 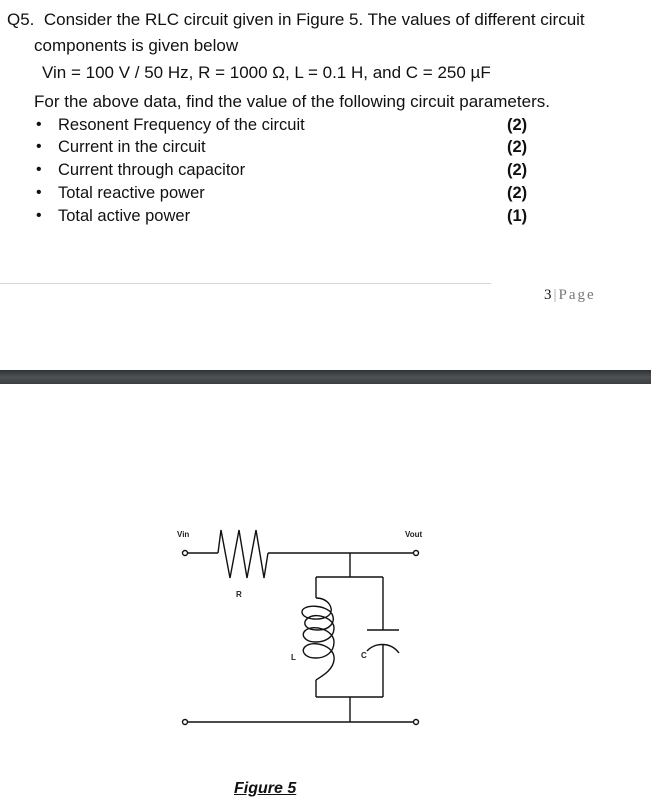 What do you see at coordinates (185, 722) in the screenshot?
I see `ground-in-terminal-icon` at bounding box center [185, 722].